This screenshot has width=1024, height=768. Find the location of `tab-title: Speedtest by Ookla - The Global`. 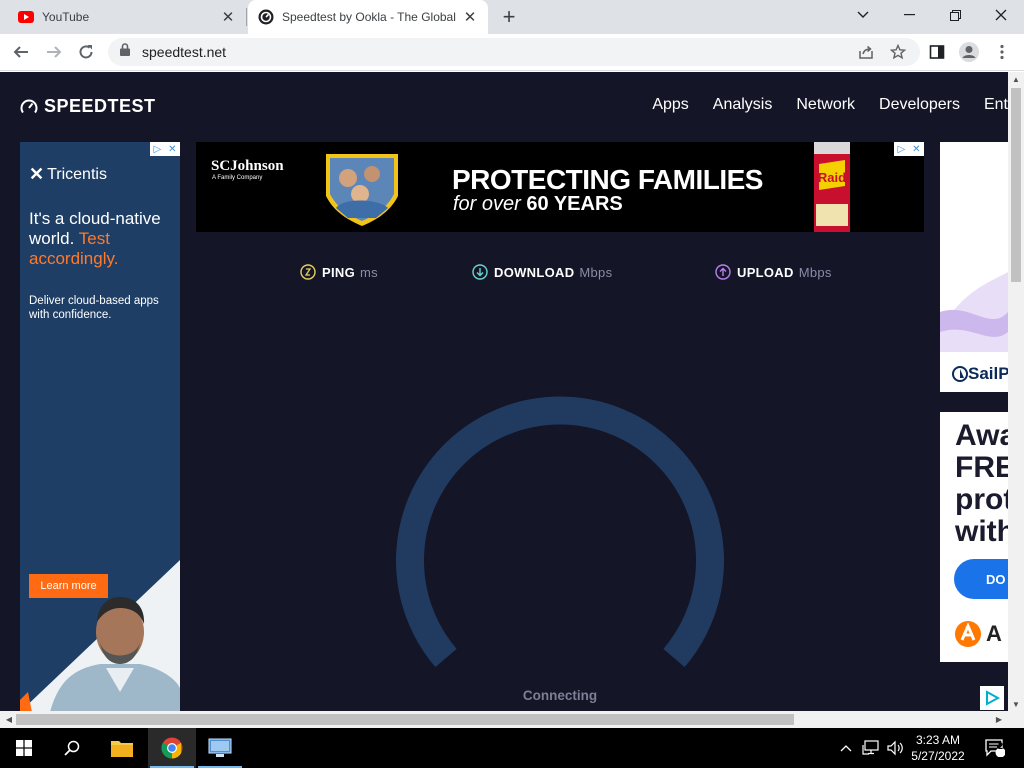

tab-title: Speedtest by Ookla - The Global is located at coordinates (369, 17).